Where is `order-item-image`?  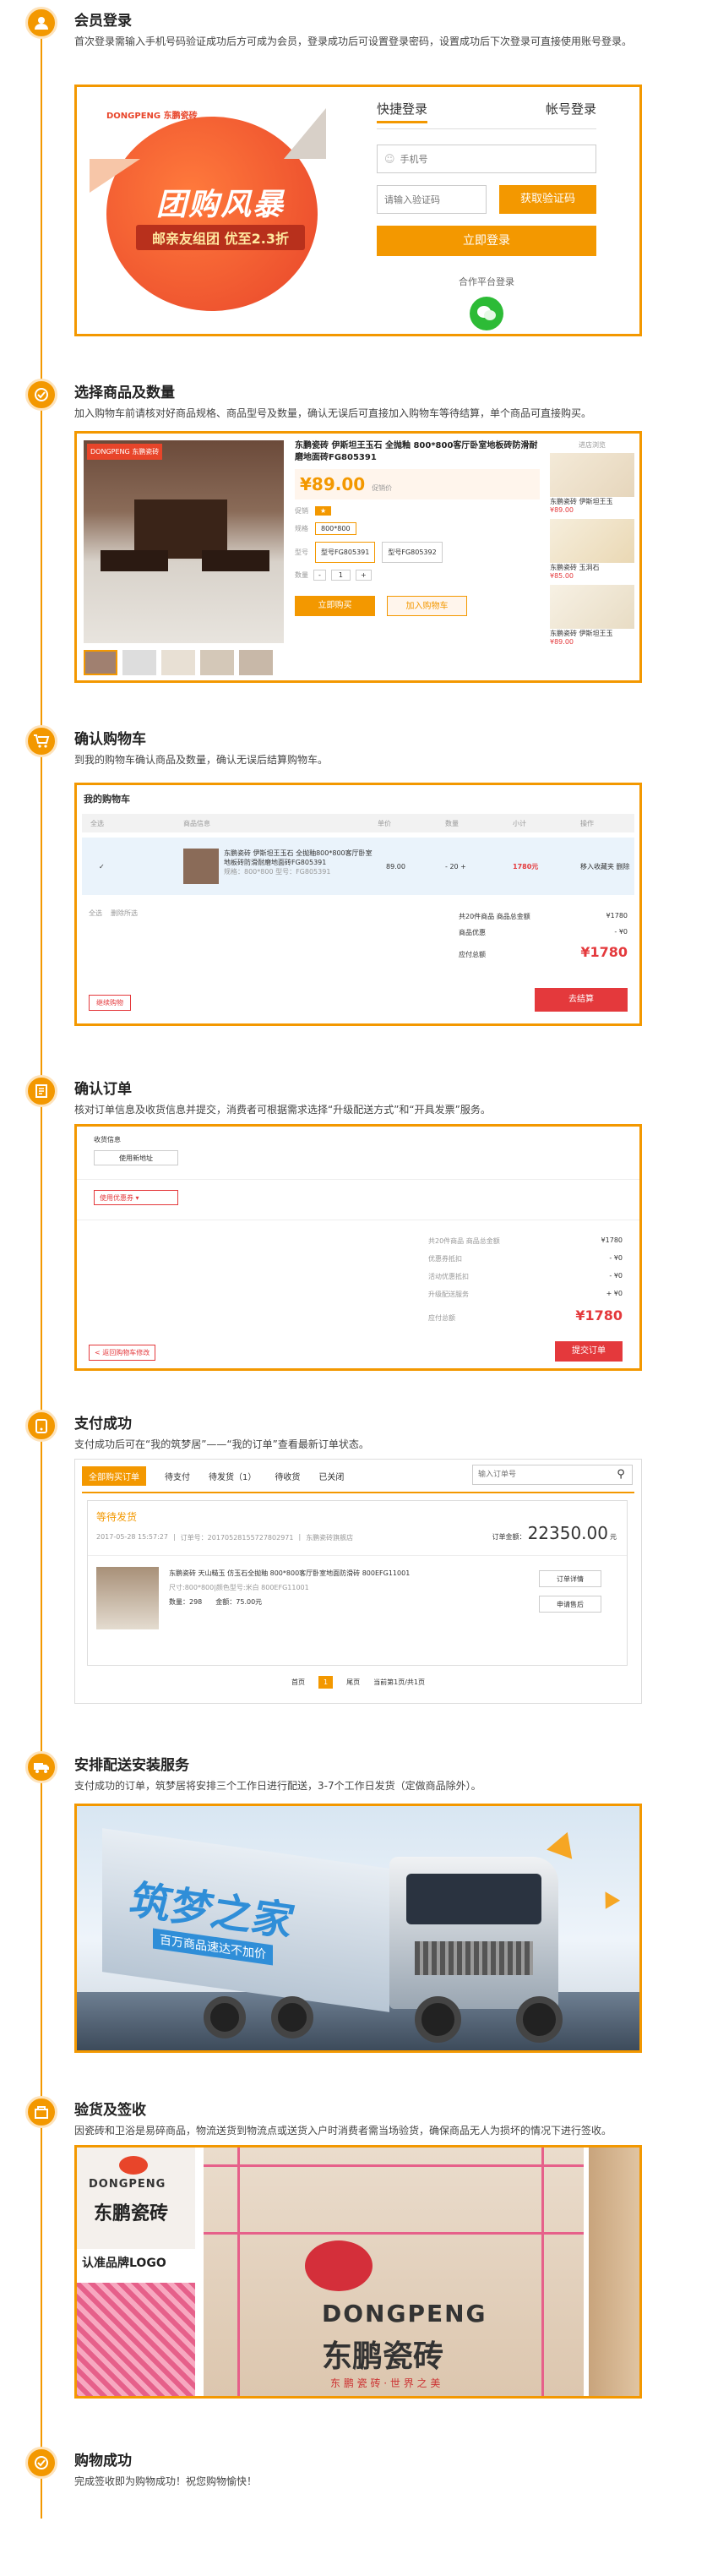
order-item-image is located at coordinates (127, 1598).